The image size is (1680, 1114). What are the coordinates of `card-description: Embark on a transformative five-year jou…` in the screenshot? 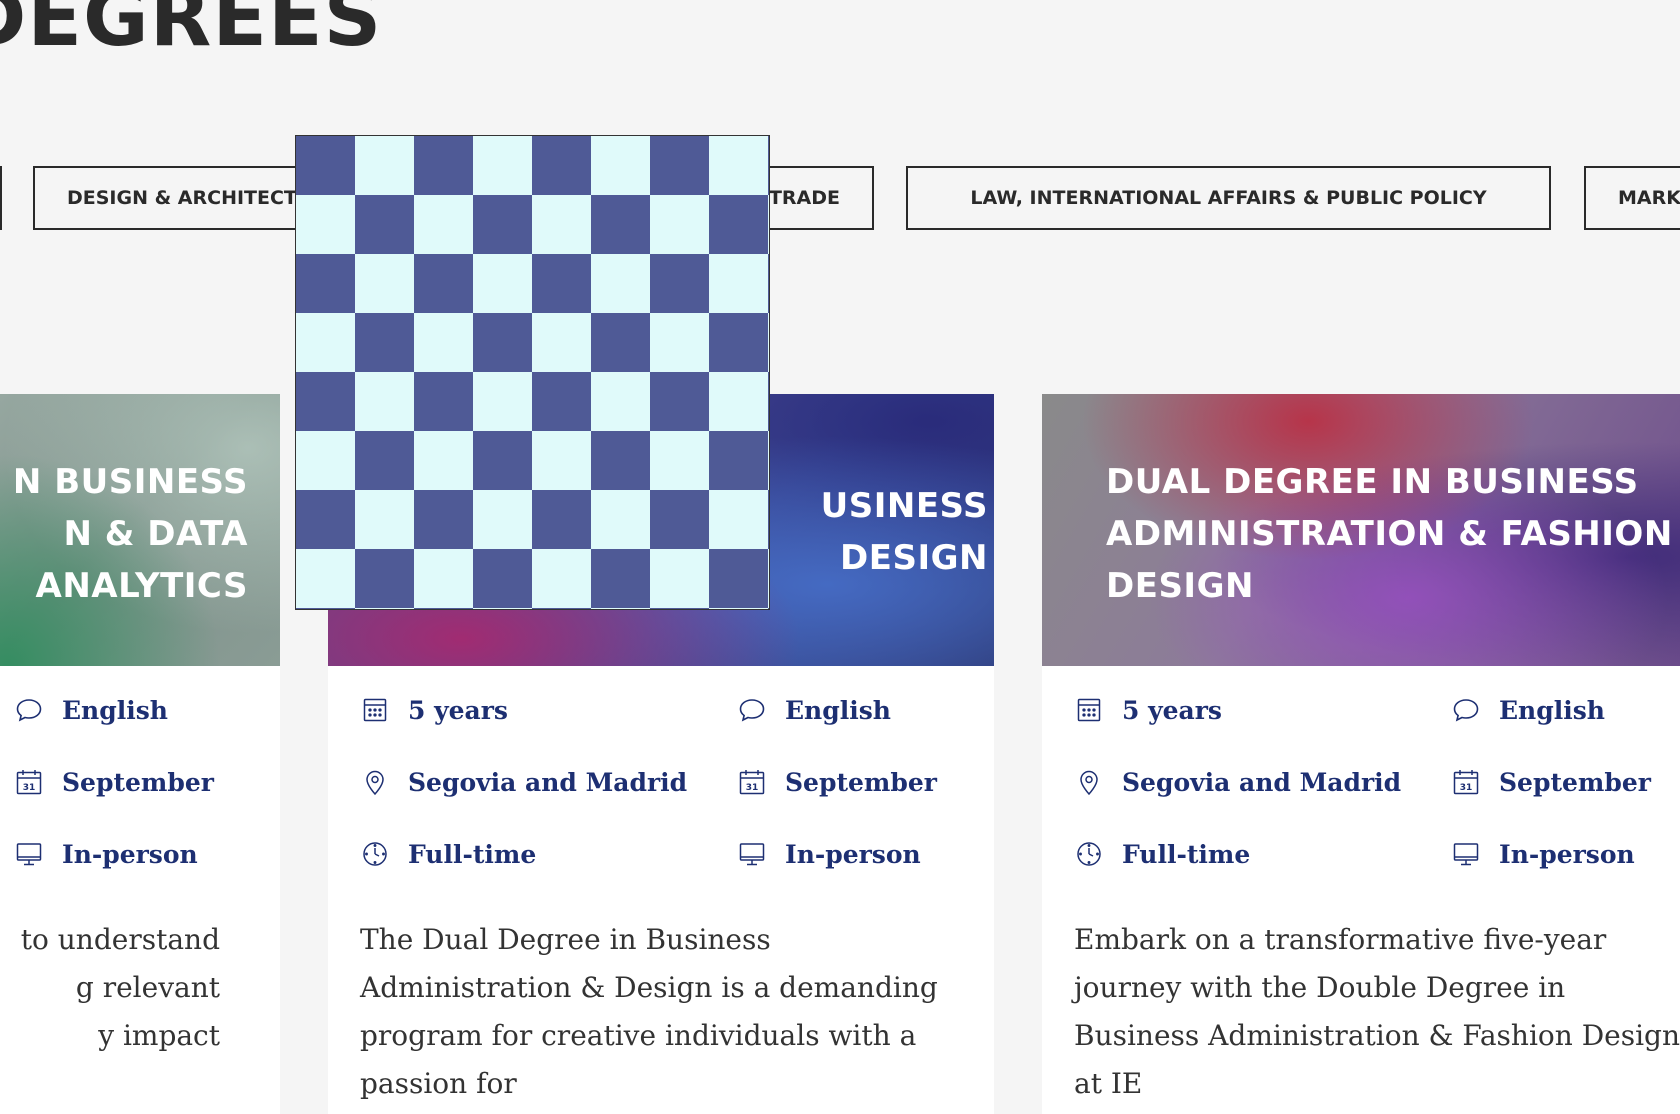 It's located at (1377, 1011).